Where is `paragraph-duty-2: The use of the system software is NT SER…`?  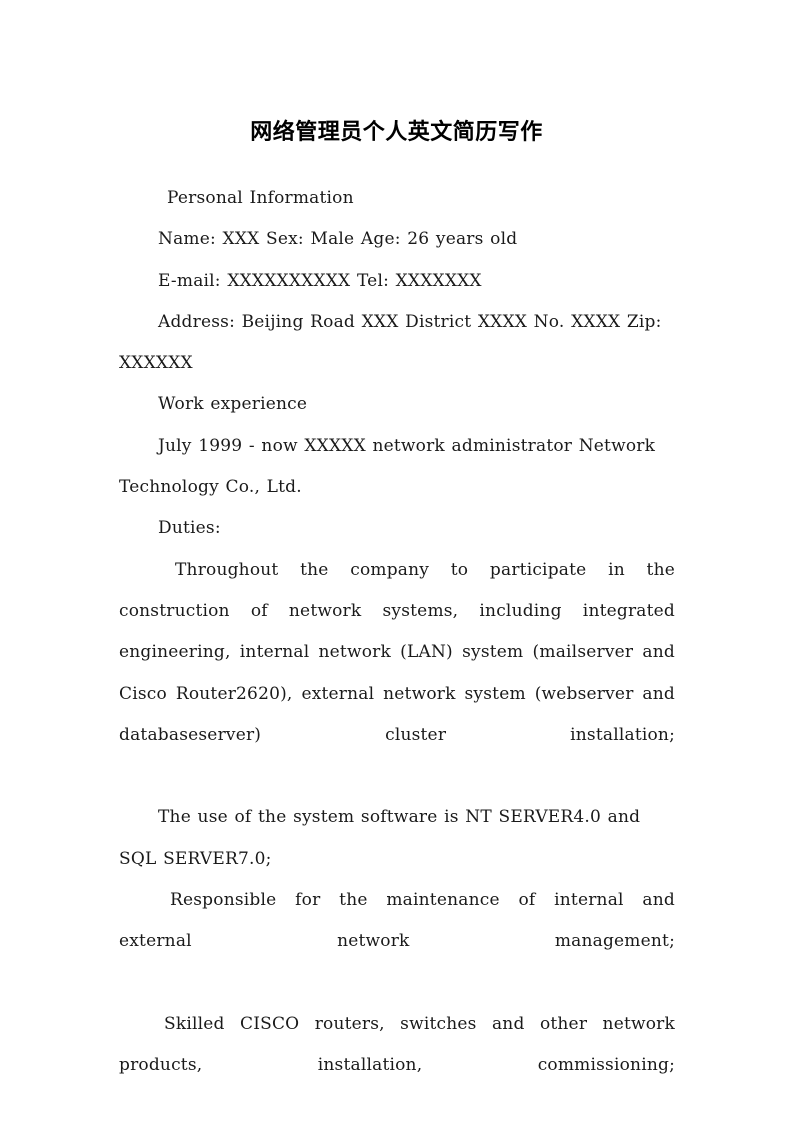 paragraph-duty-2: The use of the system software is NT SER… is located at coordinates (380, 838).